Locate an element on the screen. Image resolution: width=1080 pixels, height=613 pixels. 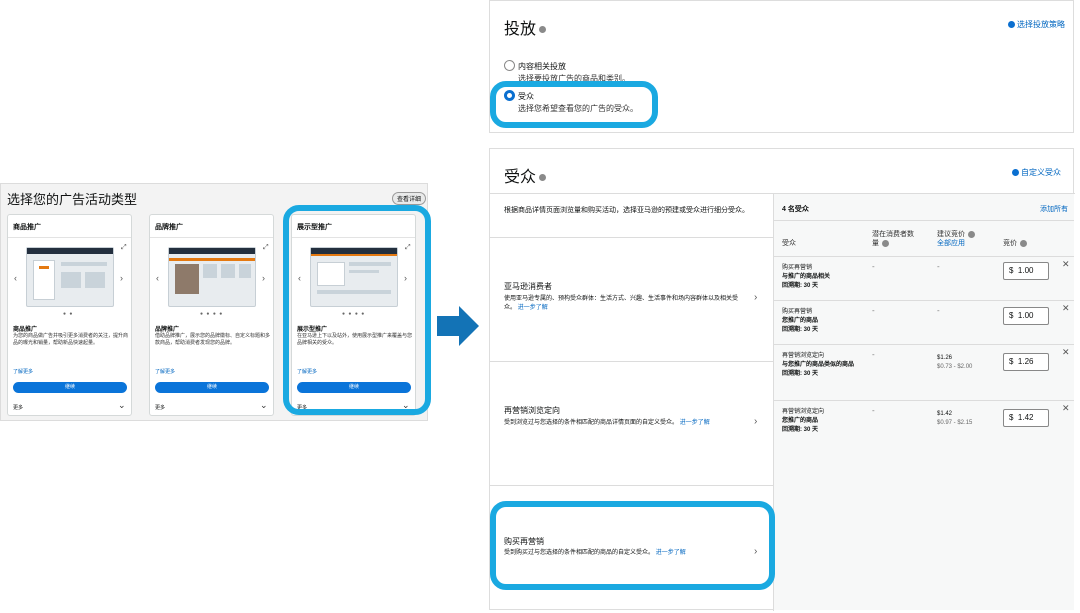
bid-input: $ 1.42 is located at coordinates (1026, 418).